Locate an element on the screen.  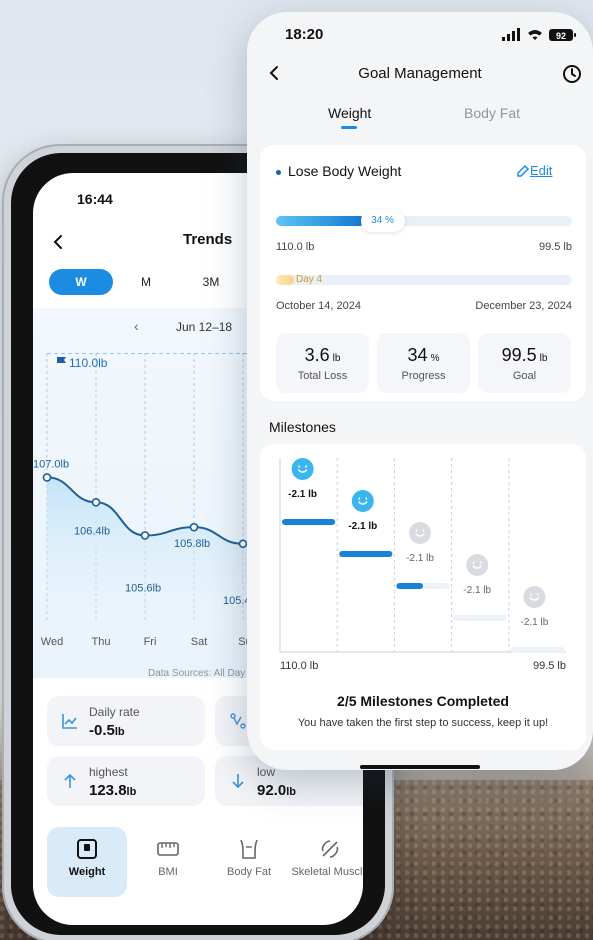
prev-range-icon: ‹ is located at coordinates (136, 326).